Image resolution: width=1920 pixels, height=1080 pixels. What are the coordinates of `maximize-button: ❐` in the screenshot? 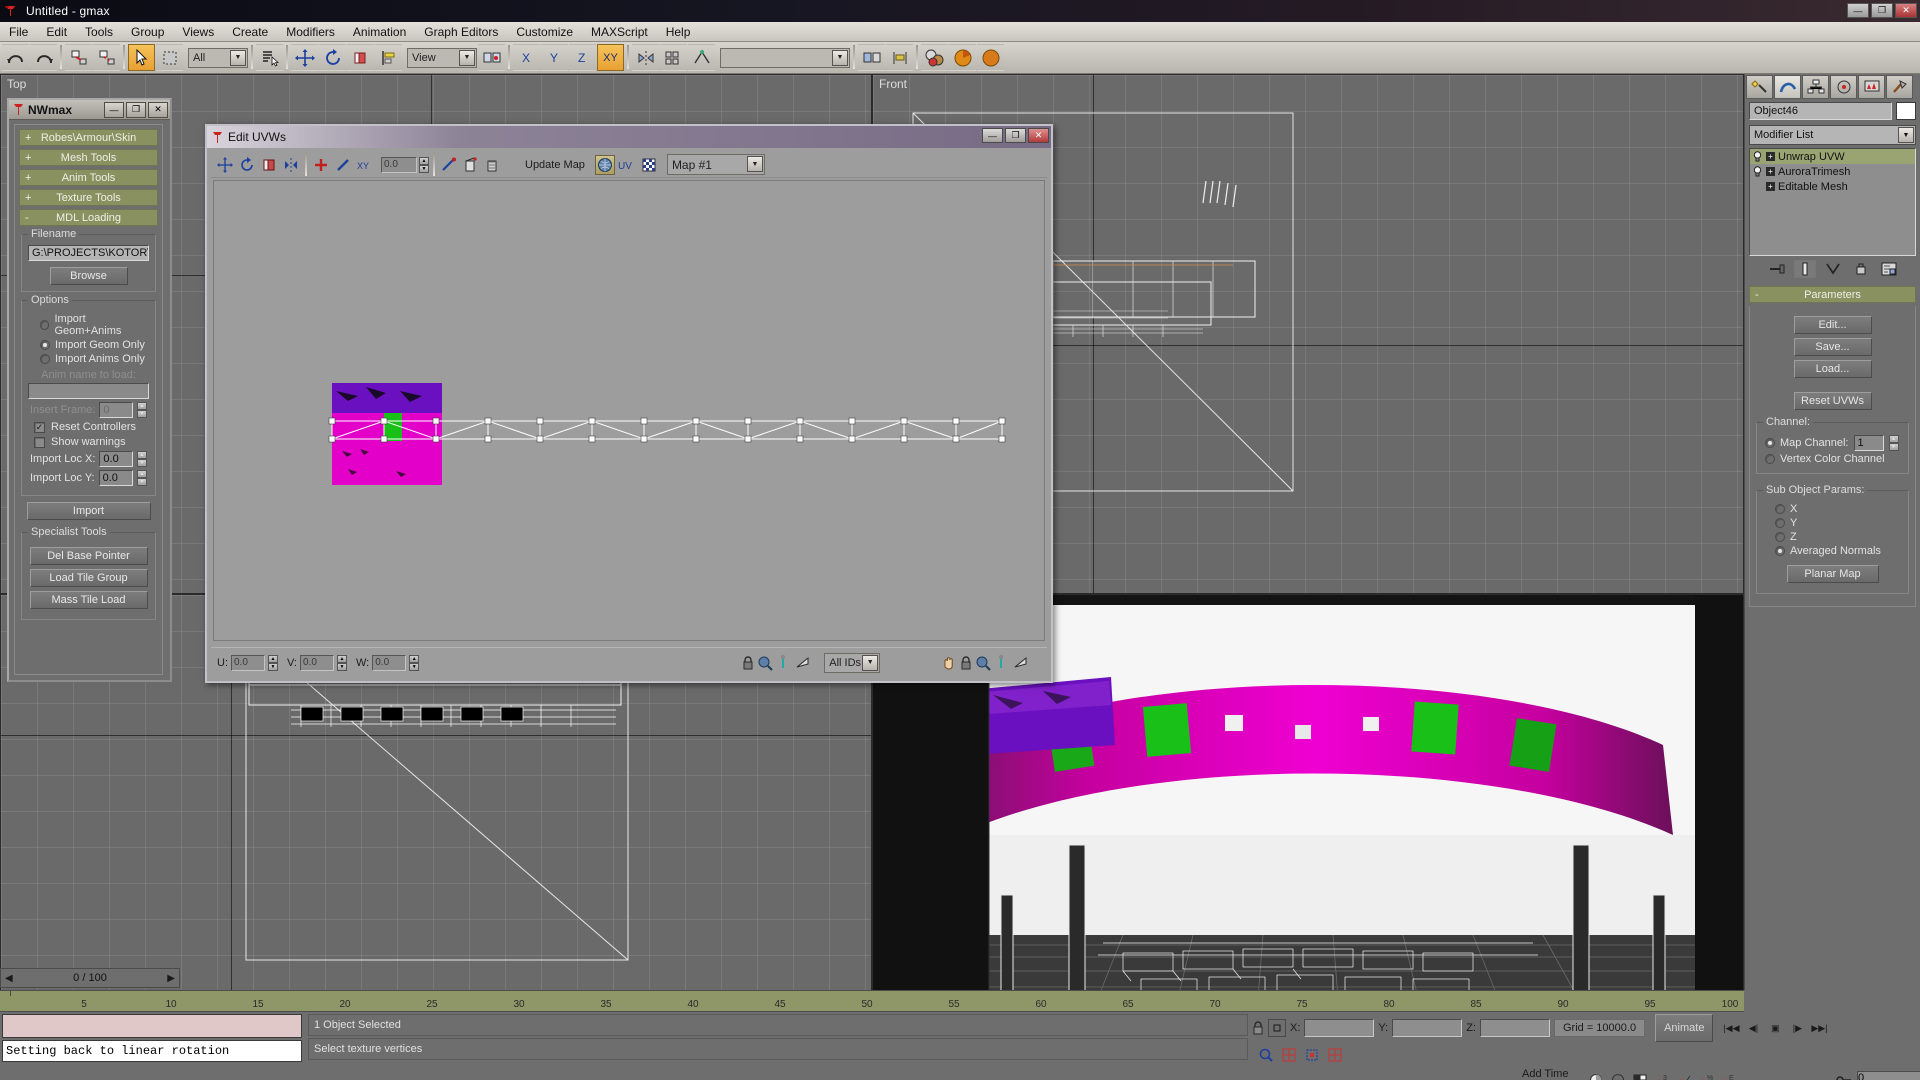 It's located at (1882, 10).